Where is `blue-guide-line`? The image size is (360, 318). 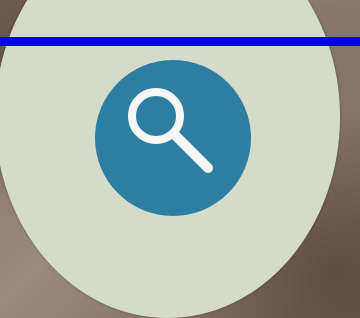
blue-guide-line is located at coordinates (180, 41).